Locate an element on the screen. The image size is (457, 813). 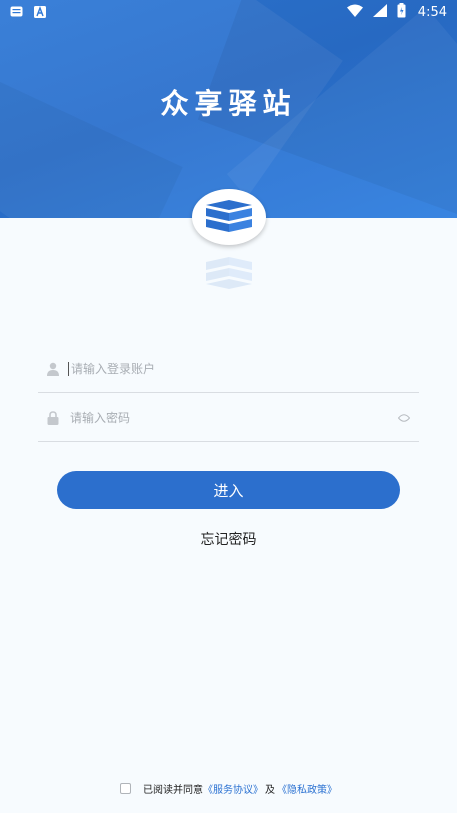
enter-button: 进入 is located at coordinates (228, 490).